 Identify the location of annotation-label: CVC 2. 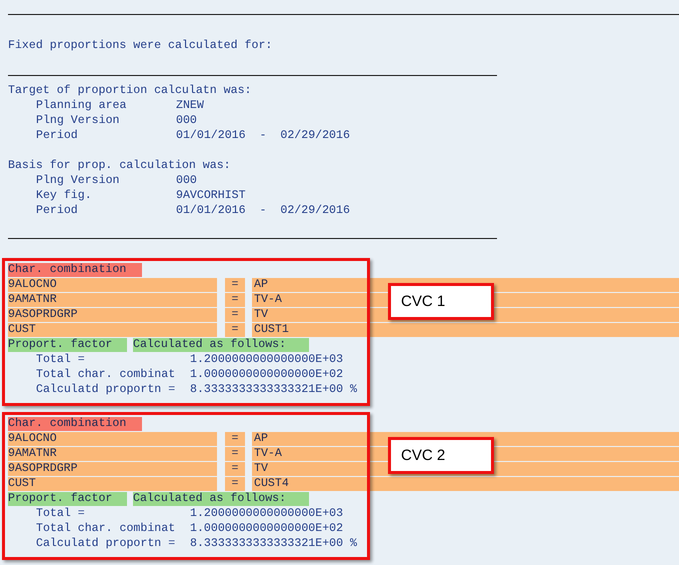
(441, 455).